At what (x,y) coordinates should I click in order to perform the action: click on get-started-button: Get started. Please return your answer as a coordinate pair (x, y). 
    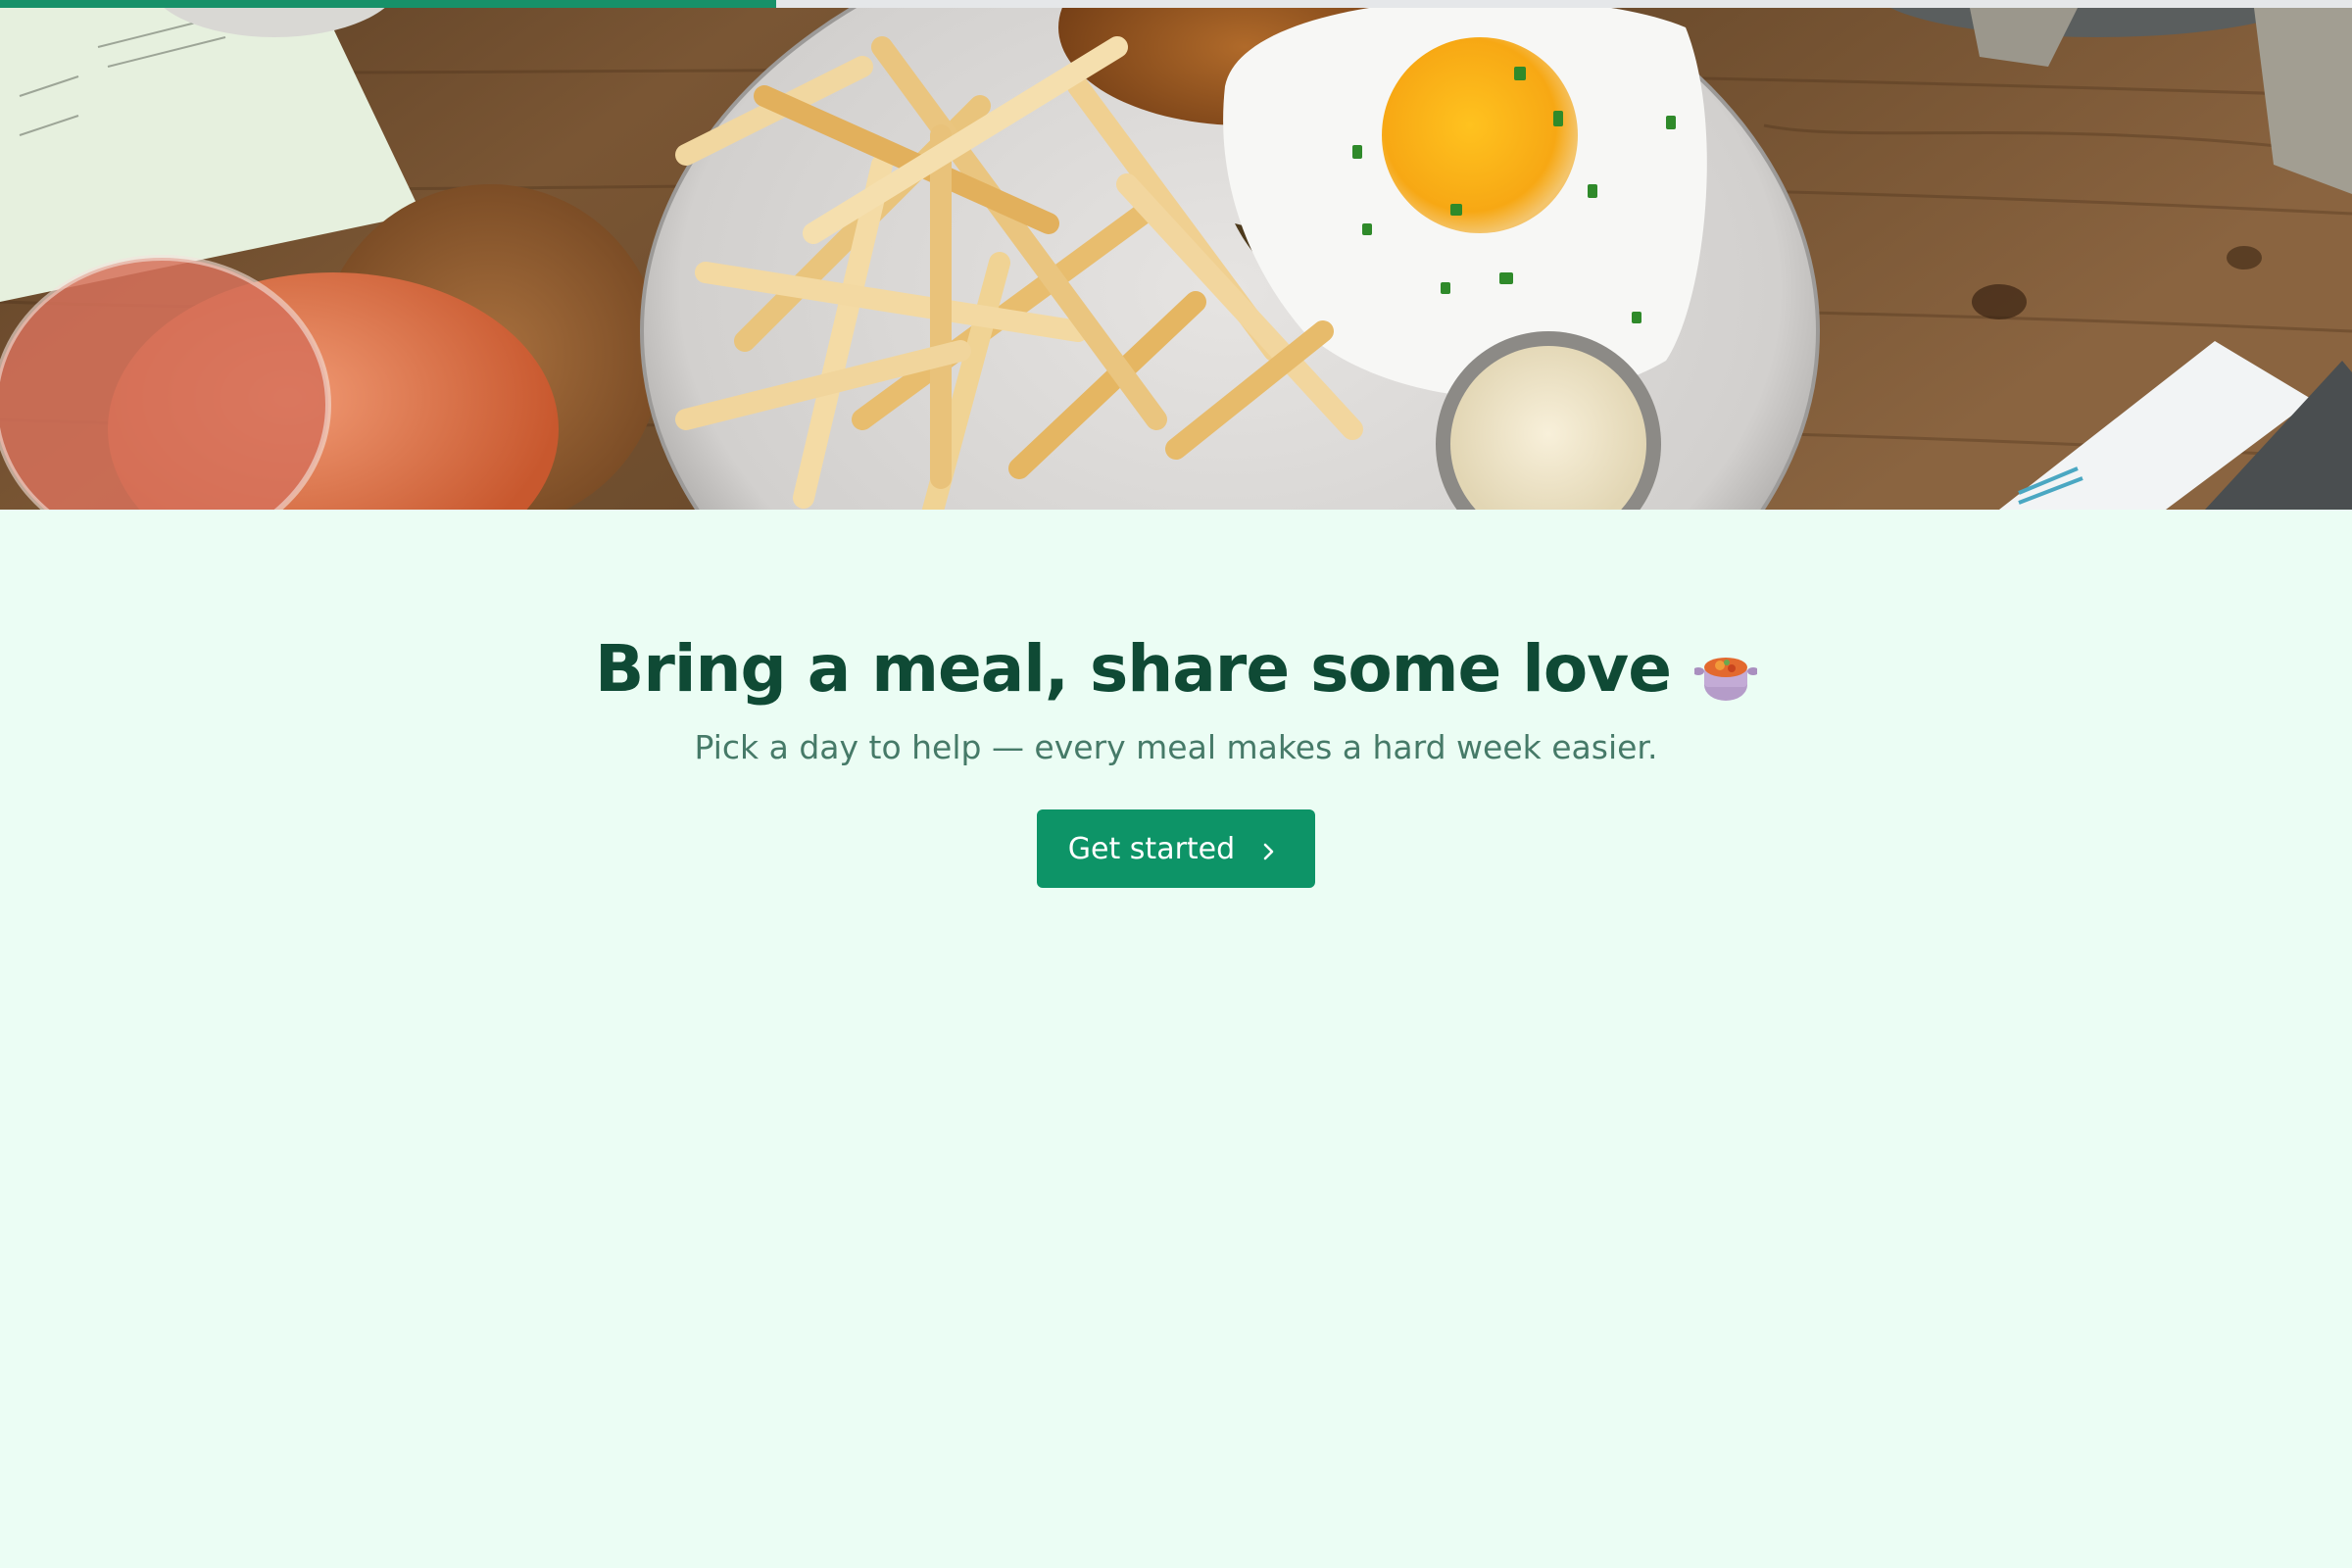
    Looking at the image, I should click on (1176, 848).